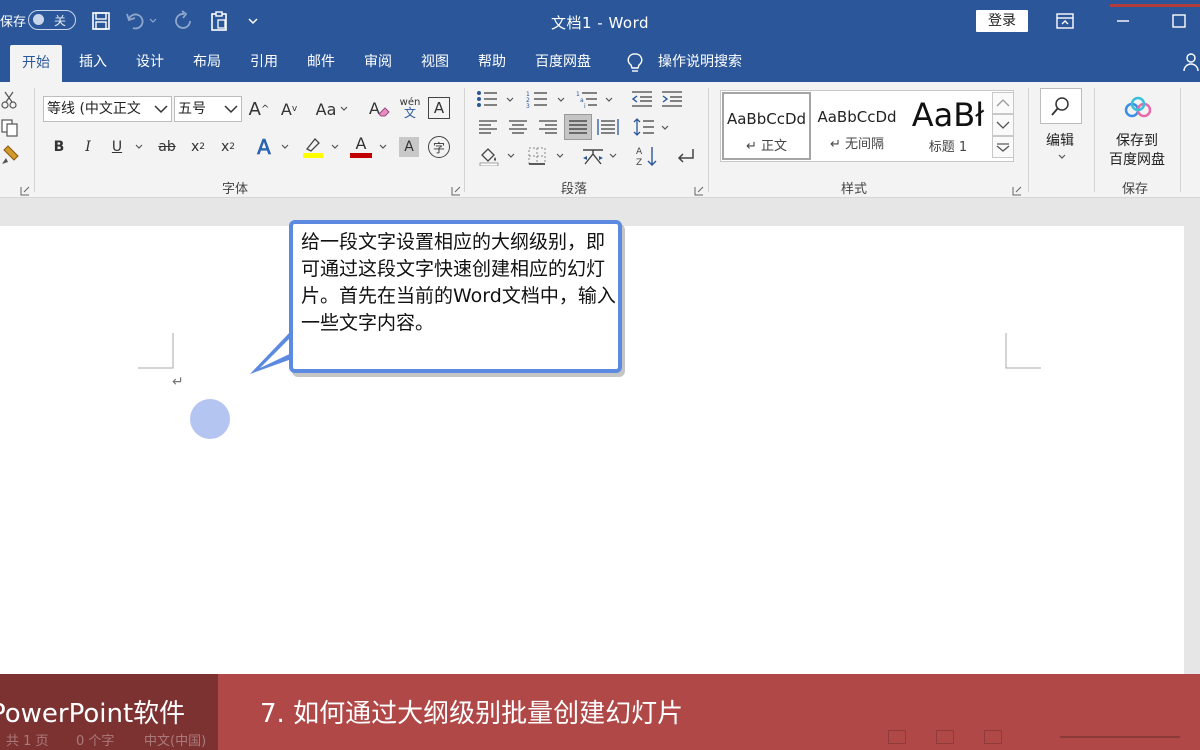 The height and width of the screenshot is (750, 1200). What do you see at coordinates (563, 62) in the screenshot?
I see `tab-baidu-netdisk: 百度网盘` at bounding box center [563, 62].